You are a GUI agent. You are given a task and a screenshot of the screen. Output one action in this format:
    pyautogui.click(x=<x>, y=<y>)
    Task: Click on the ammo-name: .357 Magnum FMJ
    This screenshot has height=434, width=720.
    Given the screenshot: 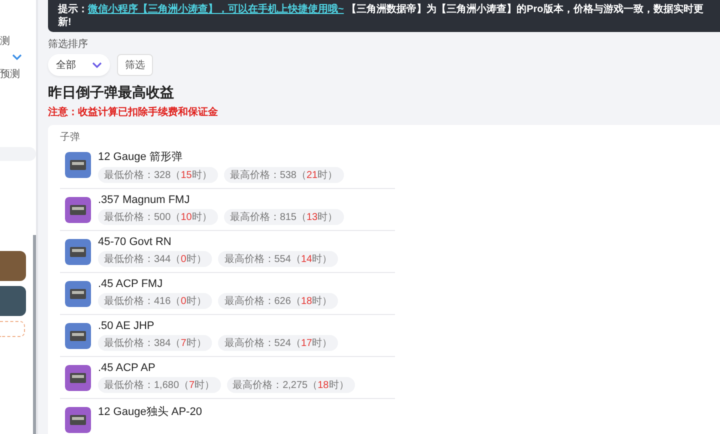 What is the action you would take?
    pyautogui.click(x=144, y=200)
    